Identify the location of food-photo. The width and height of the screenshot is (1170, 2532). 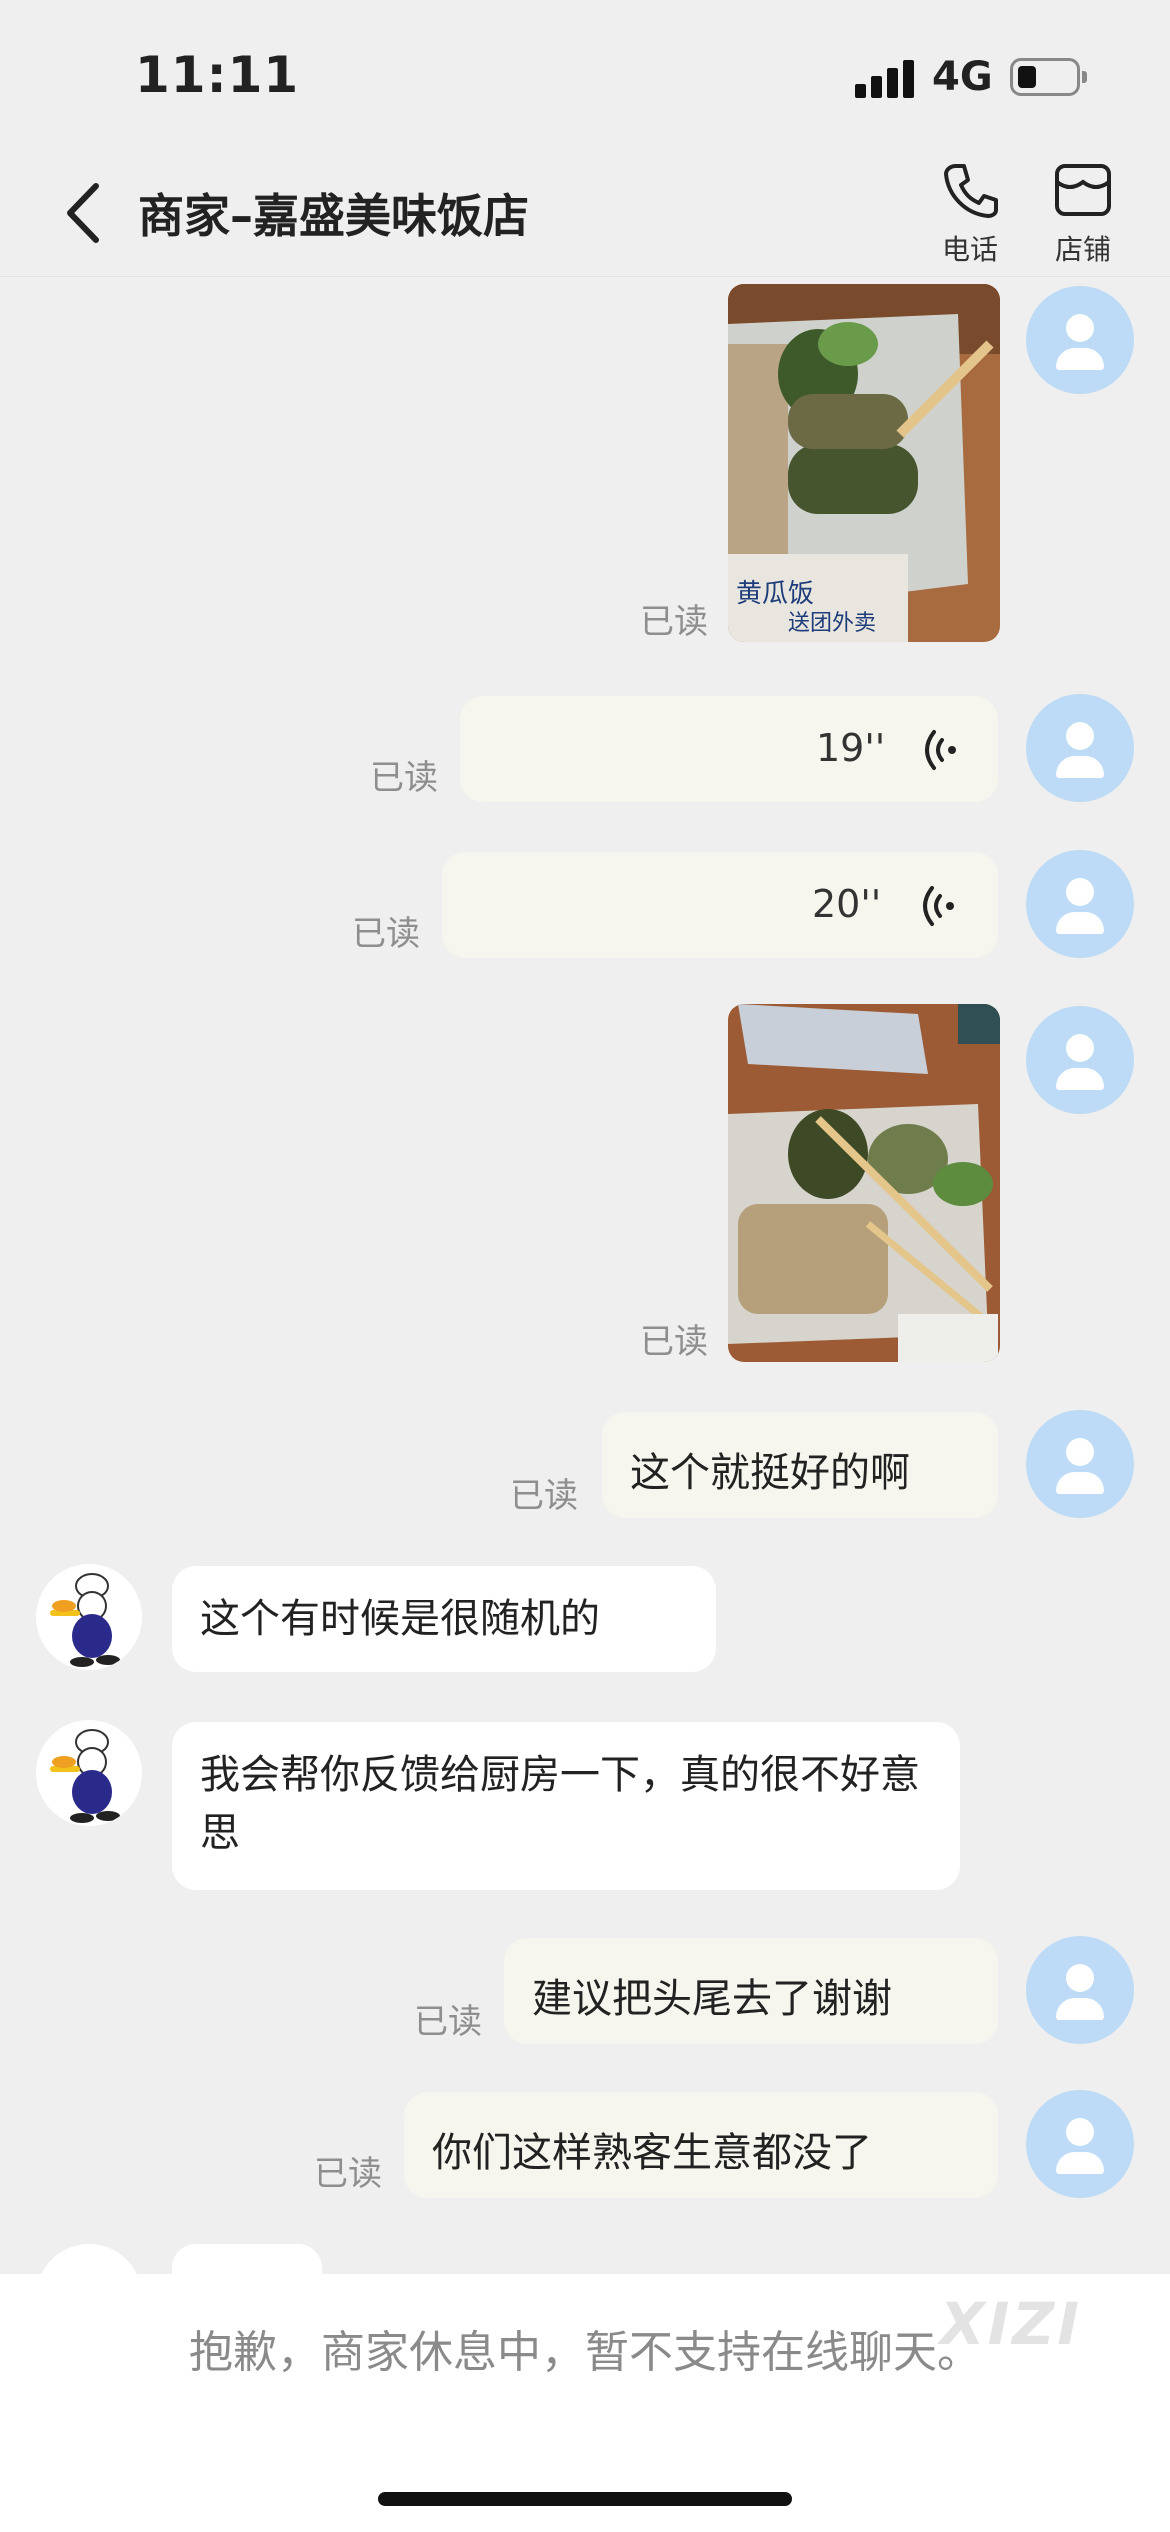
(864, 1183).